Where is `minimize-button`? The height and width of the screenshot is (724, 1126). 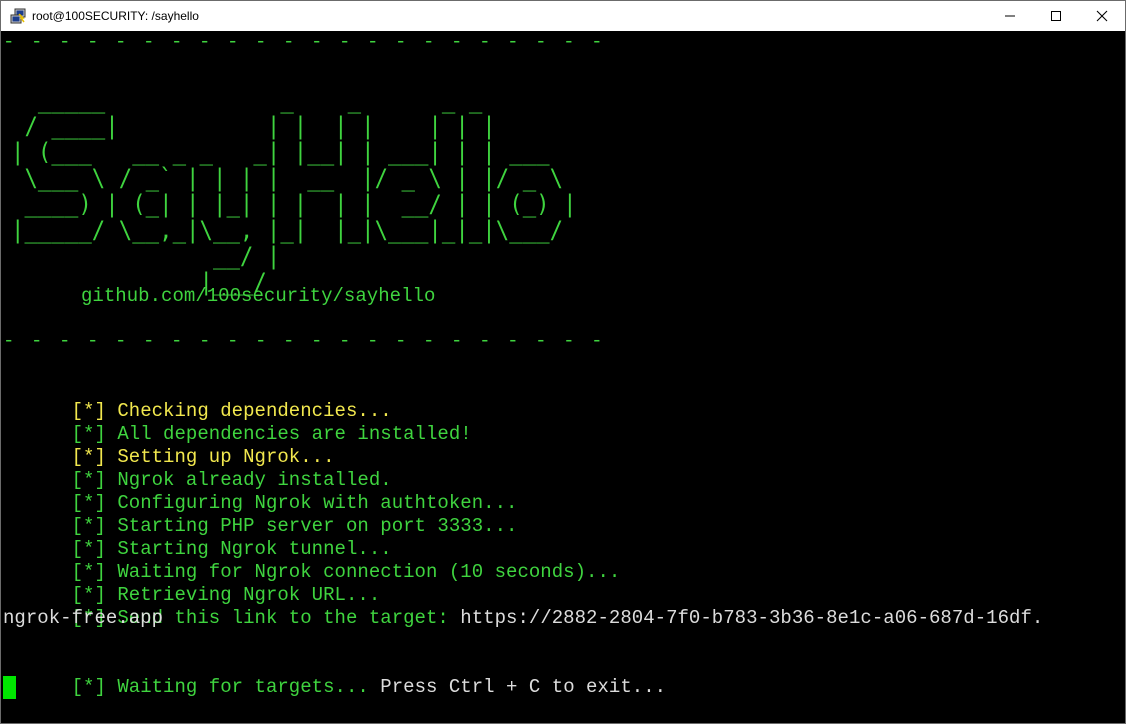
minimize-button is located at coordinates (1010, 16).